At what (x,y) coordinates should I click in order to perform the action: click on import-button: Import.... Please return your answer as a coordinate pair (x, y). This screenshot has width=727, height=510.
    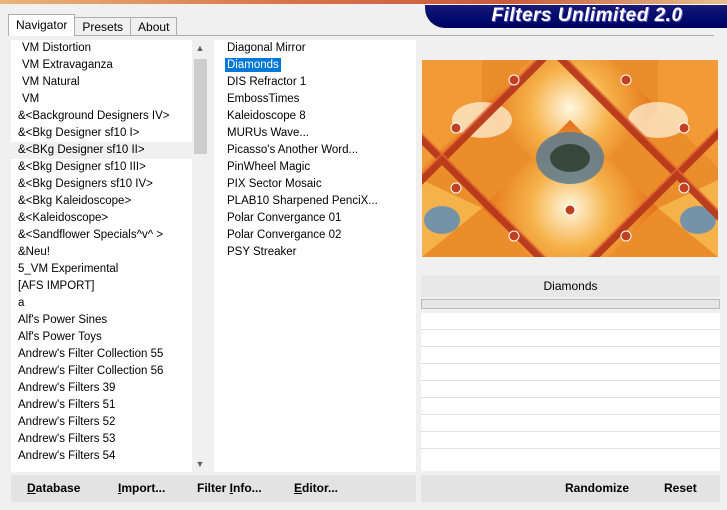
    Looking at the image, I should click on (141, 488).